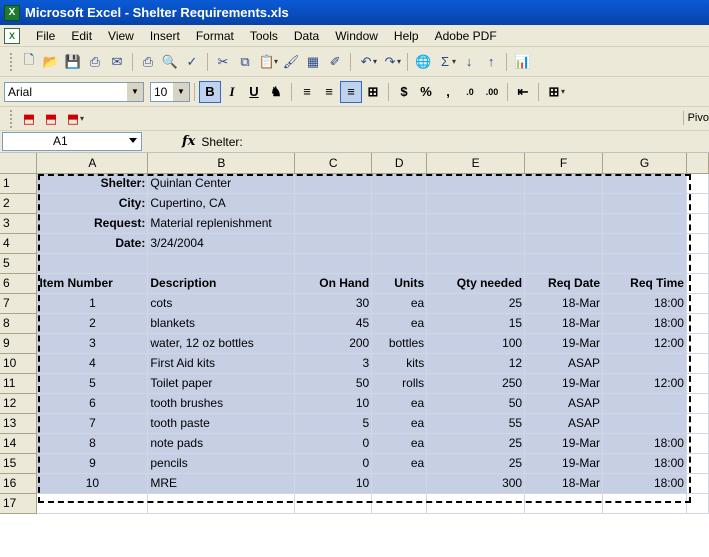  Describe the element at coordinates (19, 443) in the screenshot. I see `row-header: 14` at that location.